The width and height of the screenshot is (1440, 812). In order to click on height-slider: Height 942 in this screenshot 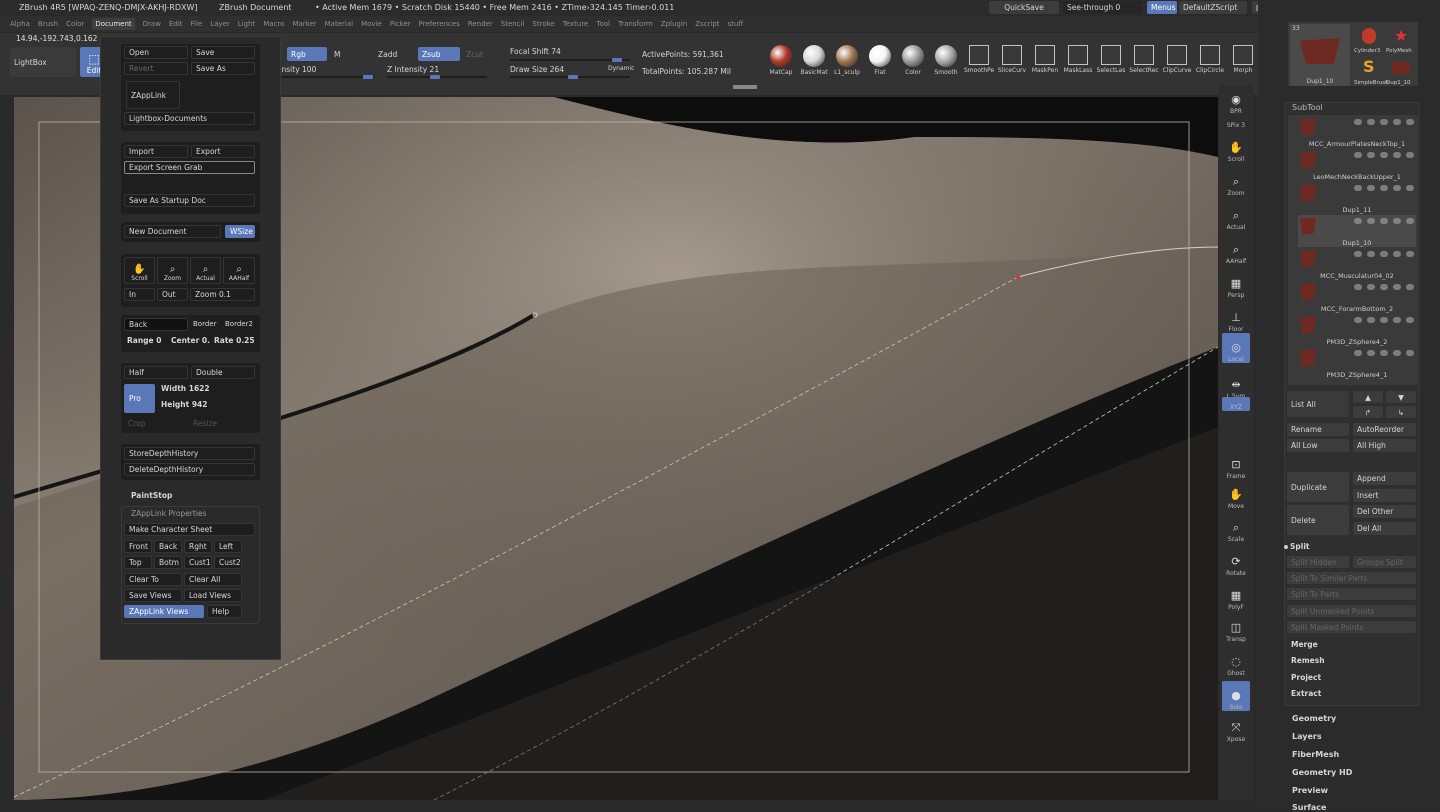, I will do `click(184, 404)`.